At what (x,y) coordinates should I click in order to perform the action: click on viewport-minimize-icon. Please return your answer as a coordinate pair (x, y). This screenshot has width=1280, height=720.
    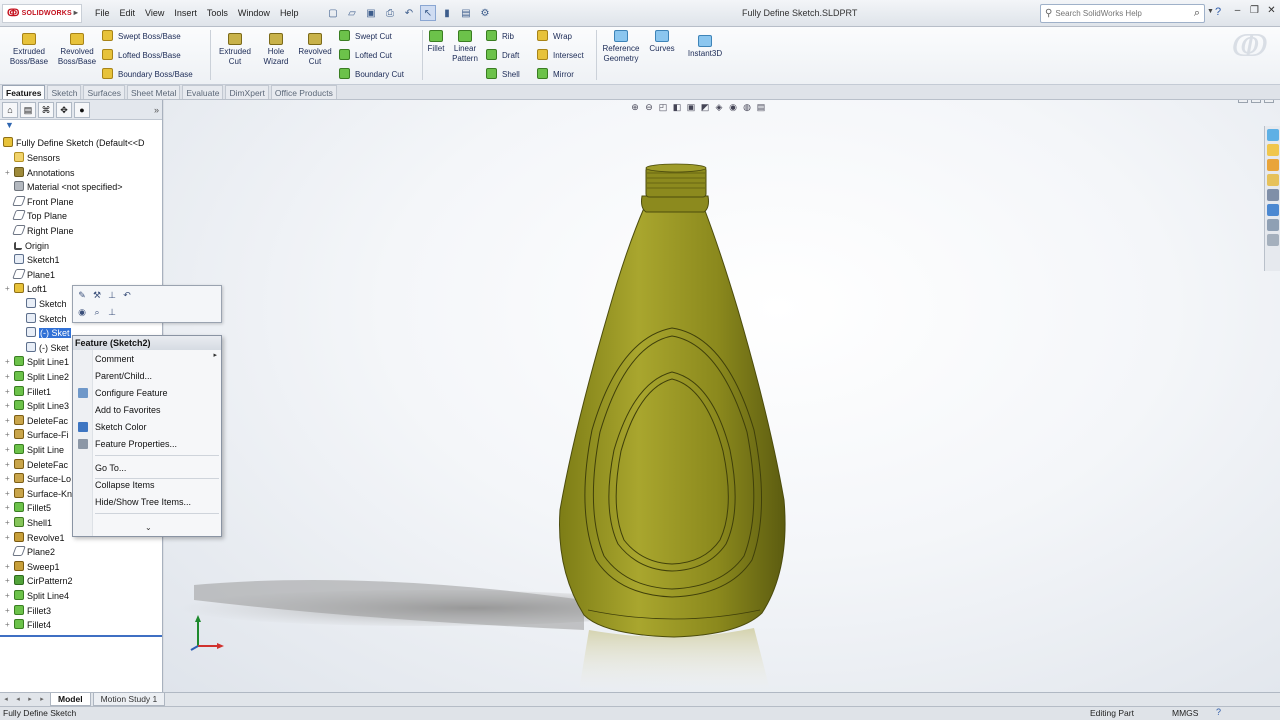
    Looking at the image, I should click on (1243, 101).